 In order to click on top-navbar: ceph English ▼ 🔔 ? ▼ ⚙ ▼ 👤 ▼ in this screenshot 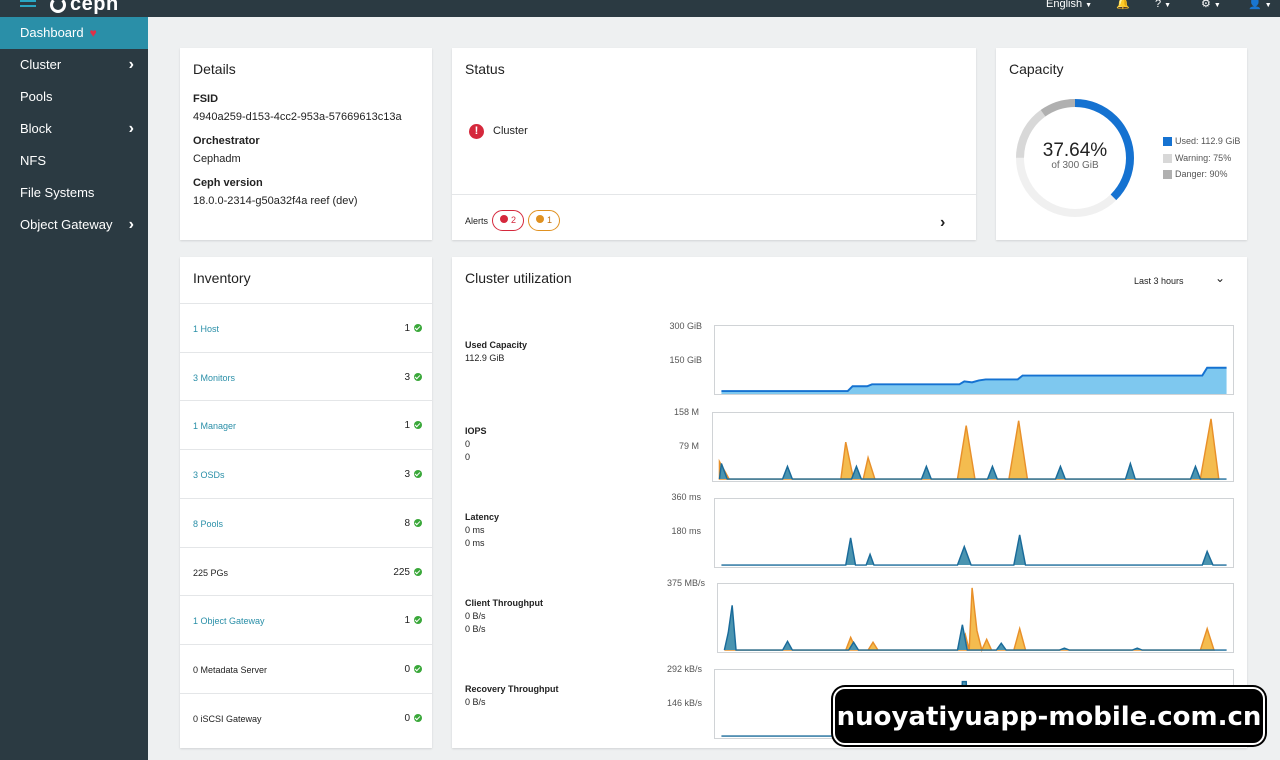, I will do `click(640, 8)`.